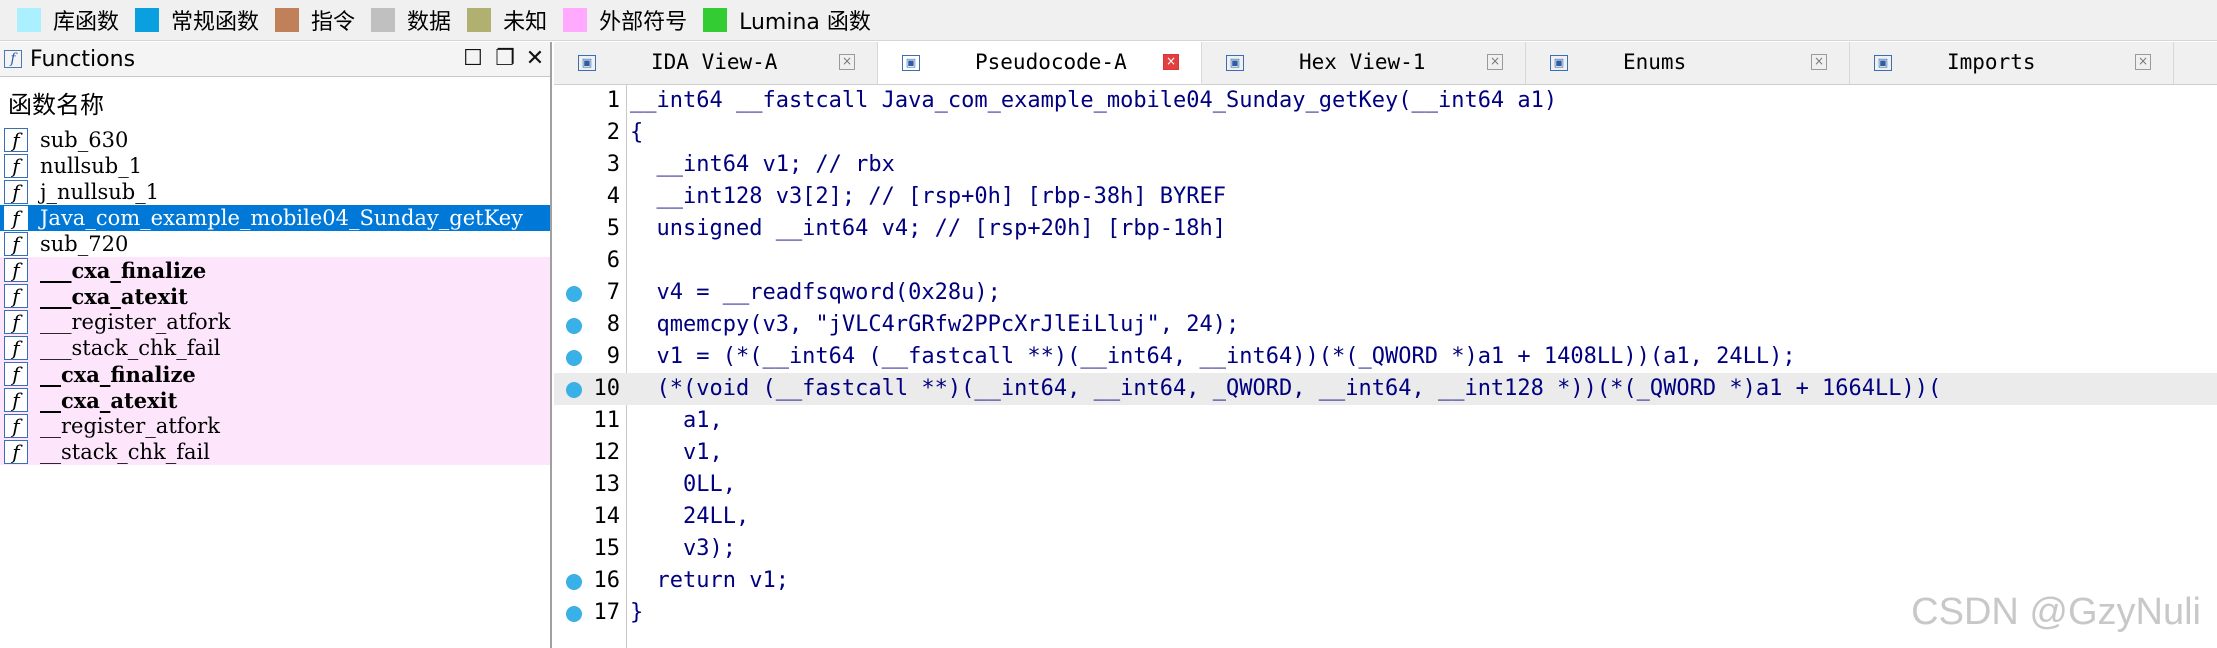  Describe the element at coordinates (1235, 63) in the screenshot. I see `hex-view-icon: ▣` at that location.